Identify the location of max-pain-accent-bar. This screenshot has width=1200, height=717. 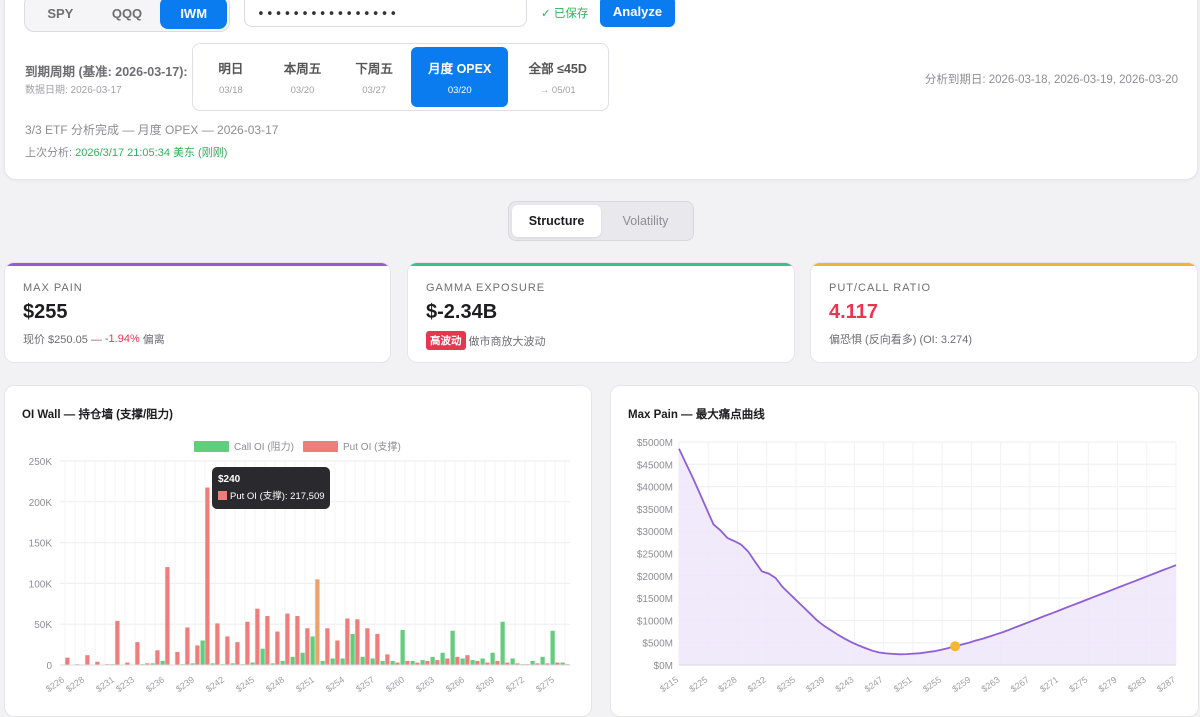
(197, 264).